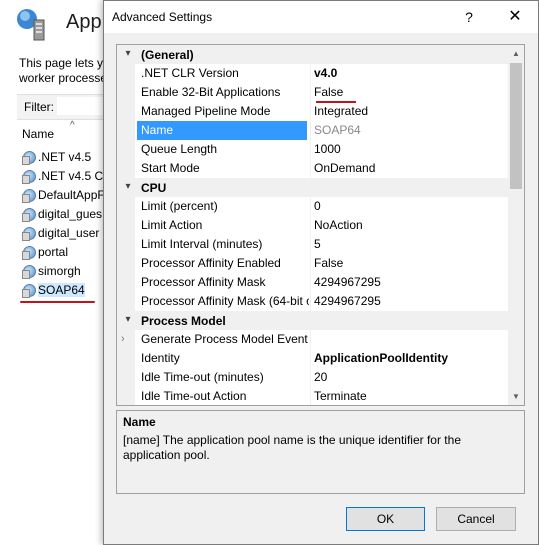 This screenshot has width=539, height=545. What do you see at coordinates (476, 519) in the screenshot?
I see `cancel-button: Cancel` at bounding box center [476, 519].